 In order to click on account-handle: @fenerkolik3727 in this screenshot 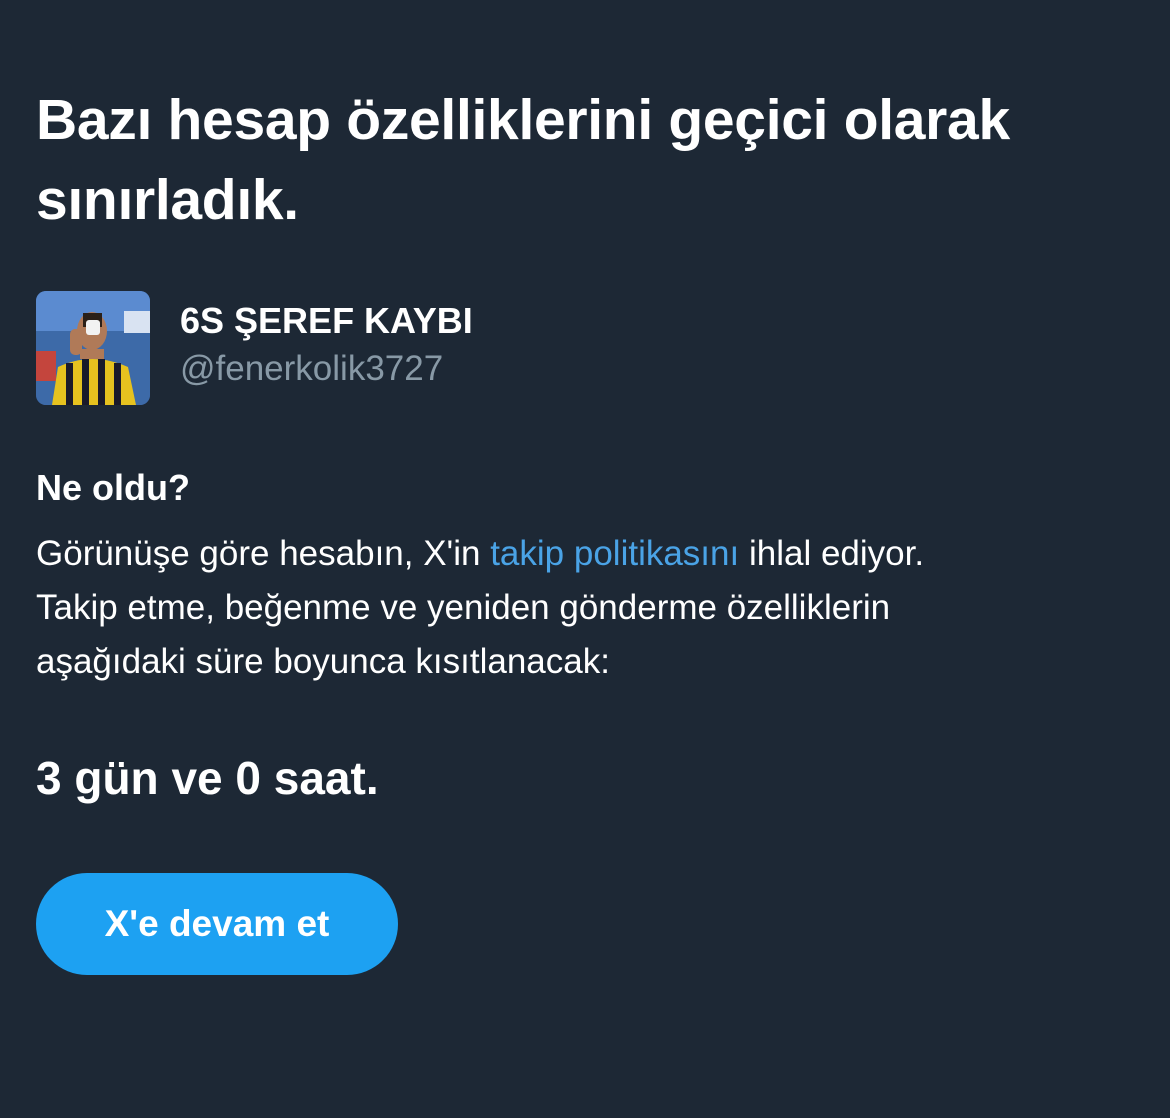, I will do `click(312, 368)`.